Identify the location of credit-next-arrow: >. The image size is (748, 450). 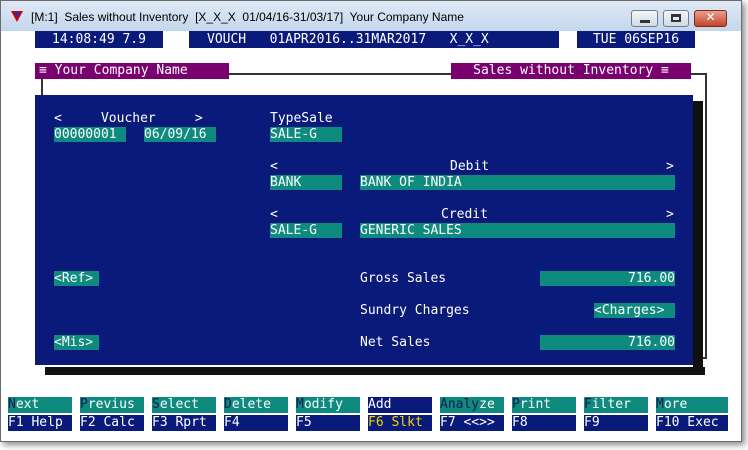
(670, 215).